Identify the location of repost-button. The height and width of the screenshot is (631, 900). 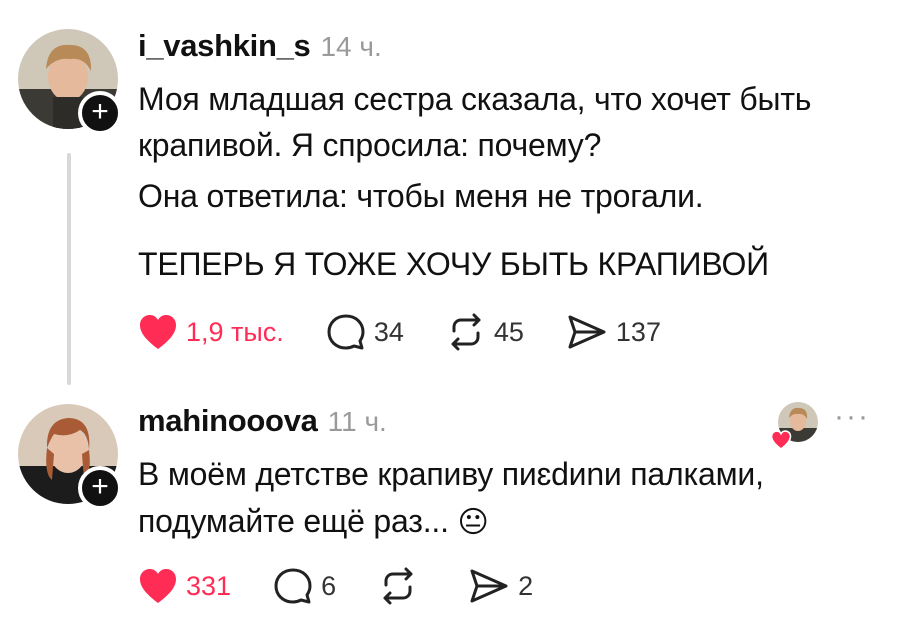
(402, 586).